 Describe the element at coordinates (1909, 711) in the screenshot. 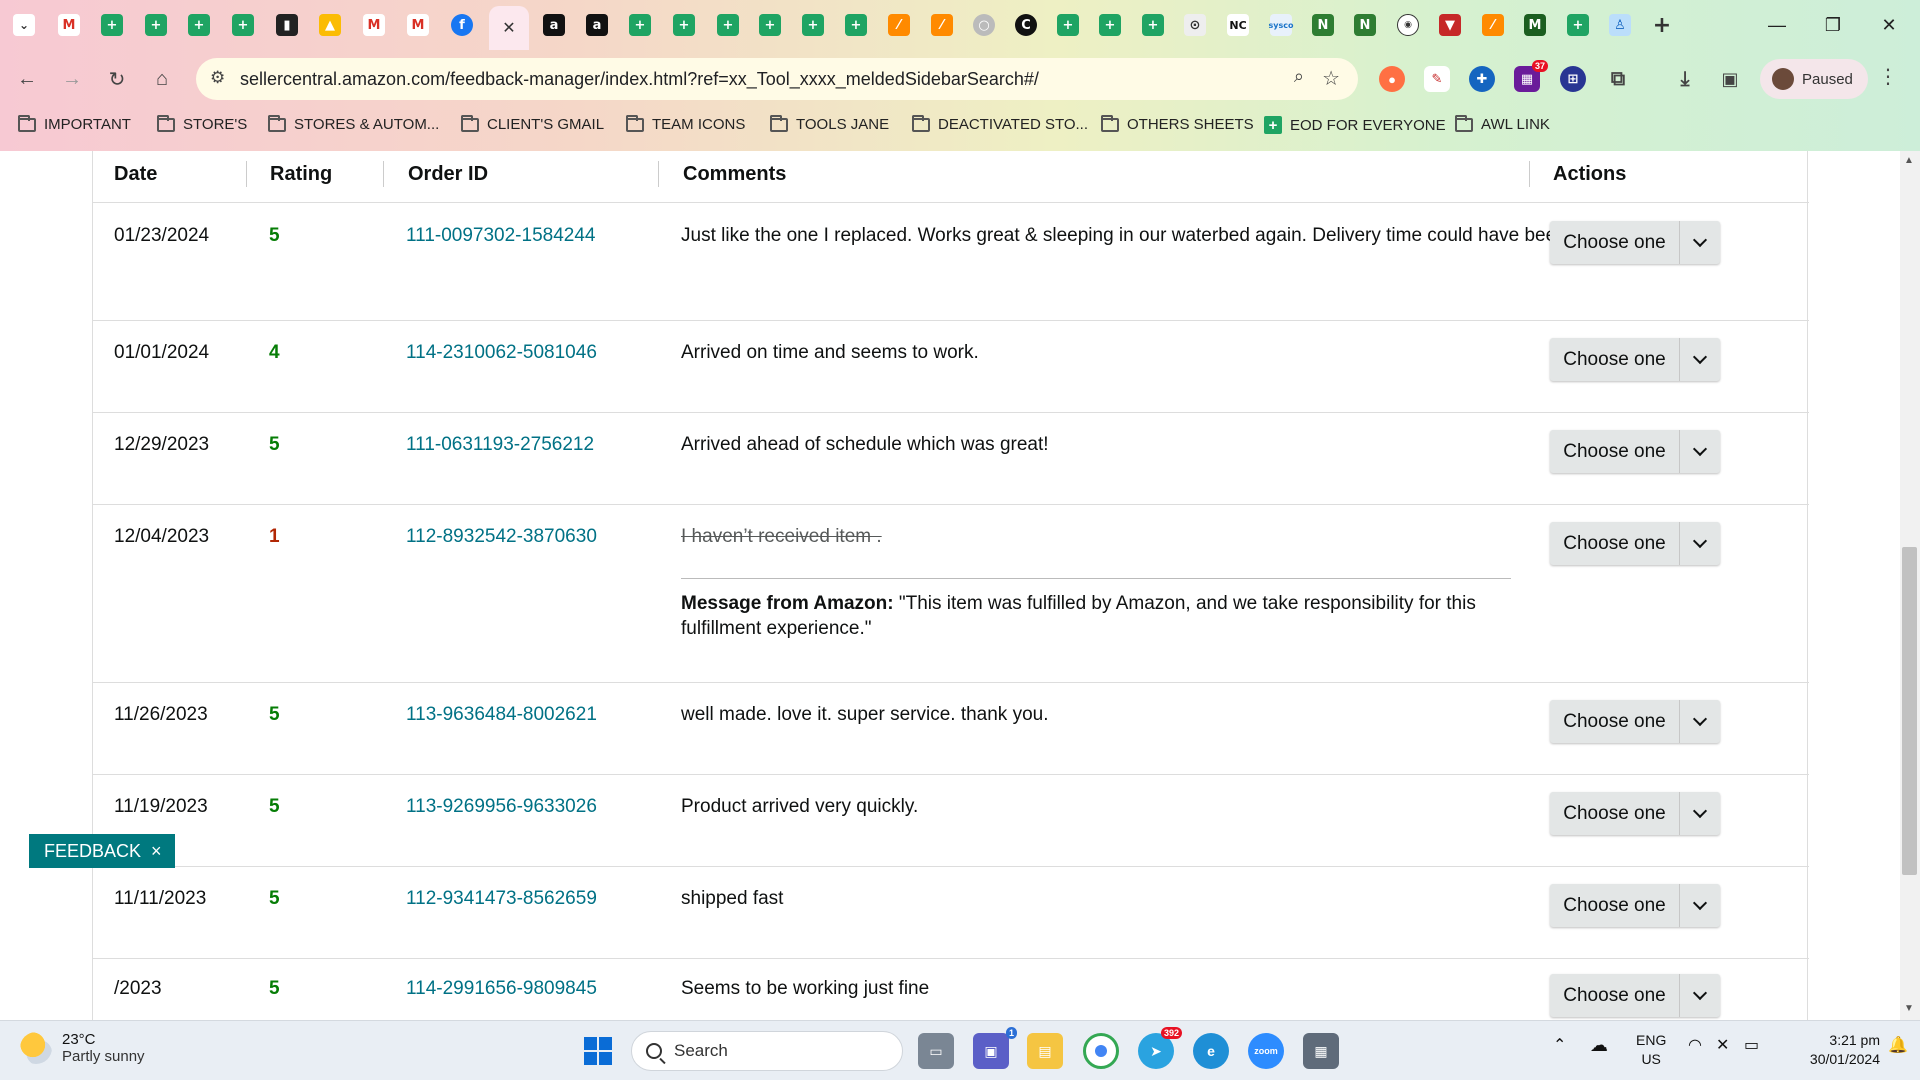

I see `scrollbar-thumb` at that location.